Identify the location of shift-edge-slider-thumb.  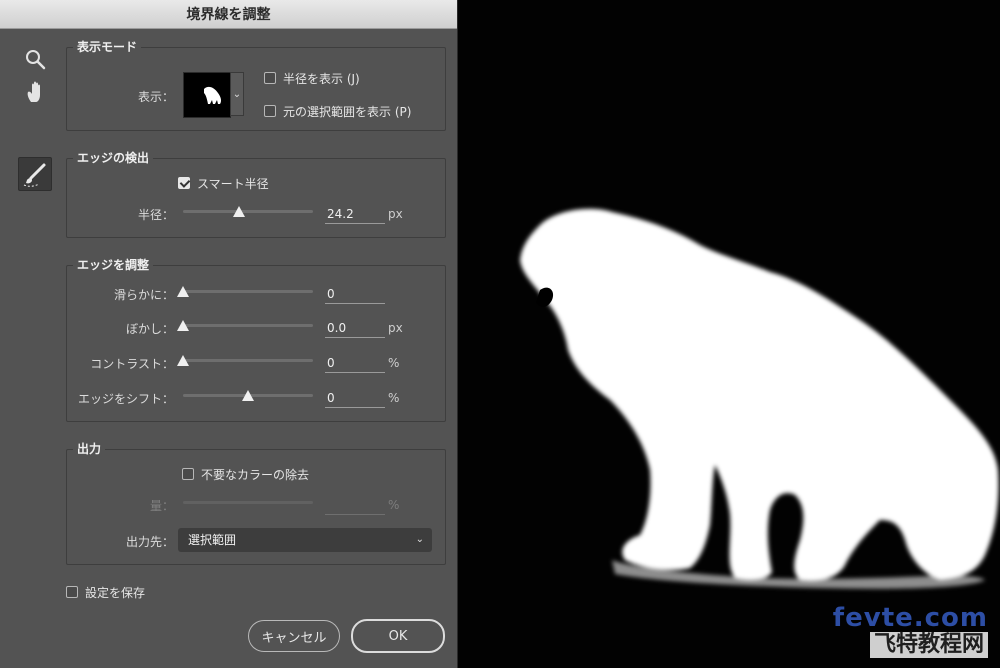
(248, 395).